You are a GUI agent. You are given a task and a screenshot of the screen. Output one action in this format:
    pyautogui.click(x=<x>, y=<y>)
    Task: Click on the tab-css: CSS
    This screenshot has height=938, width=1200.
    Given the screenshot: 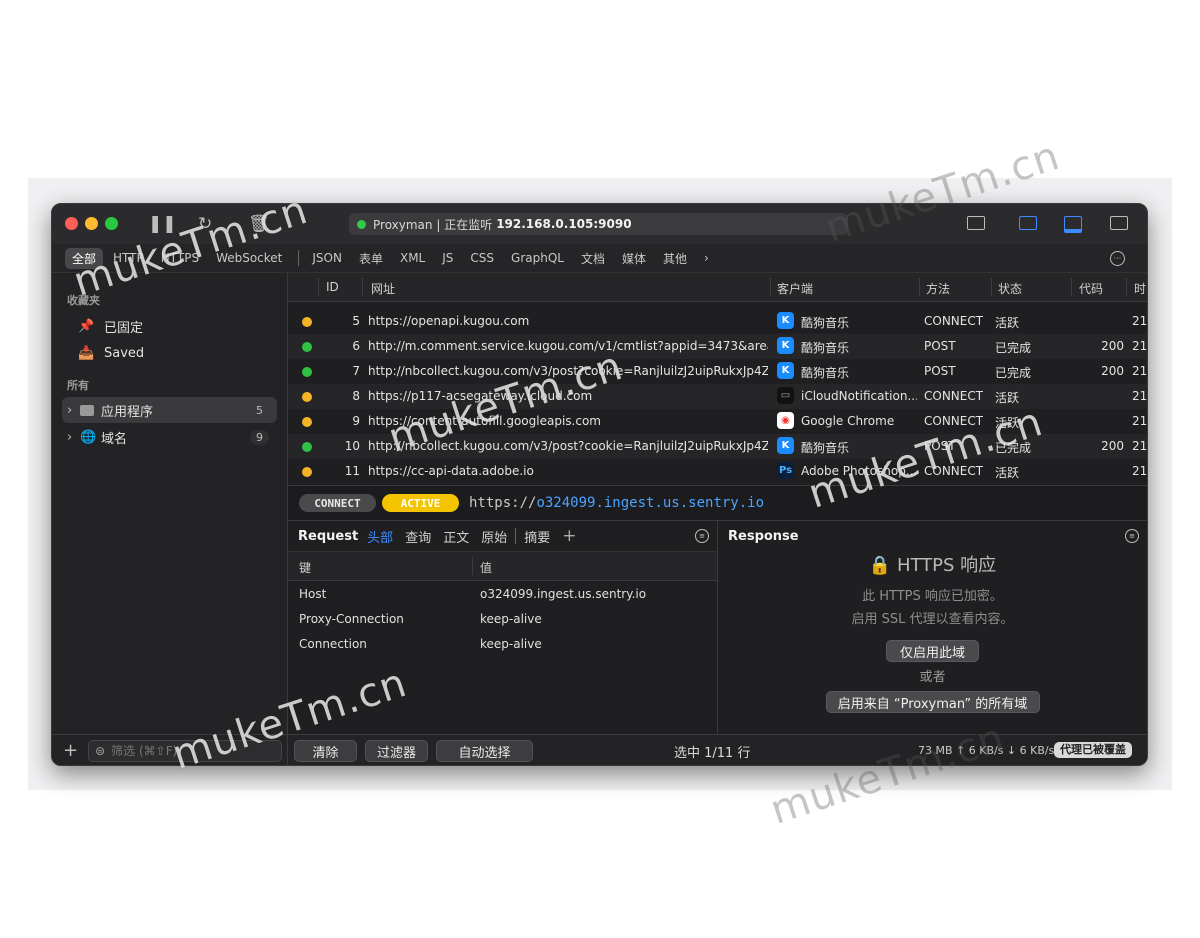 What is the action you would take?
    pyautogui.click(x=482, y=258)
    